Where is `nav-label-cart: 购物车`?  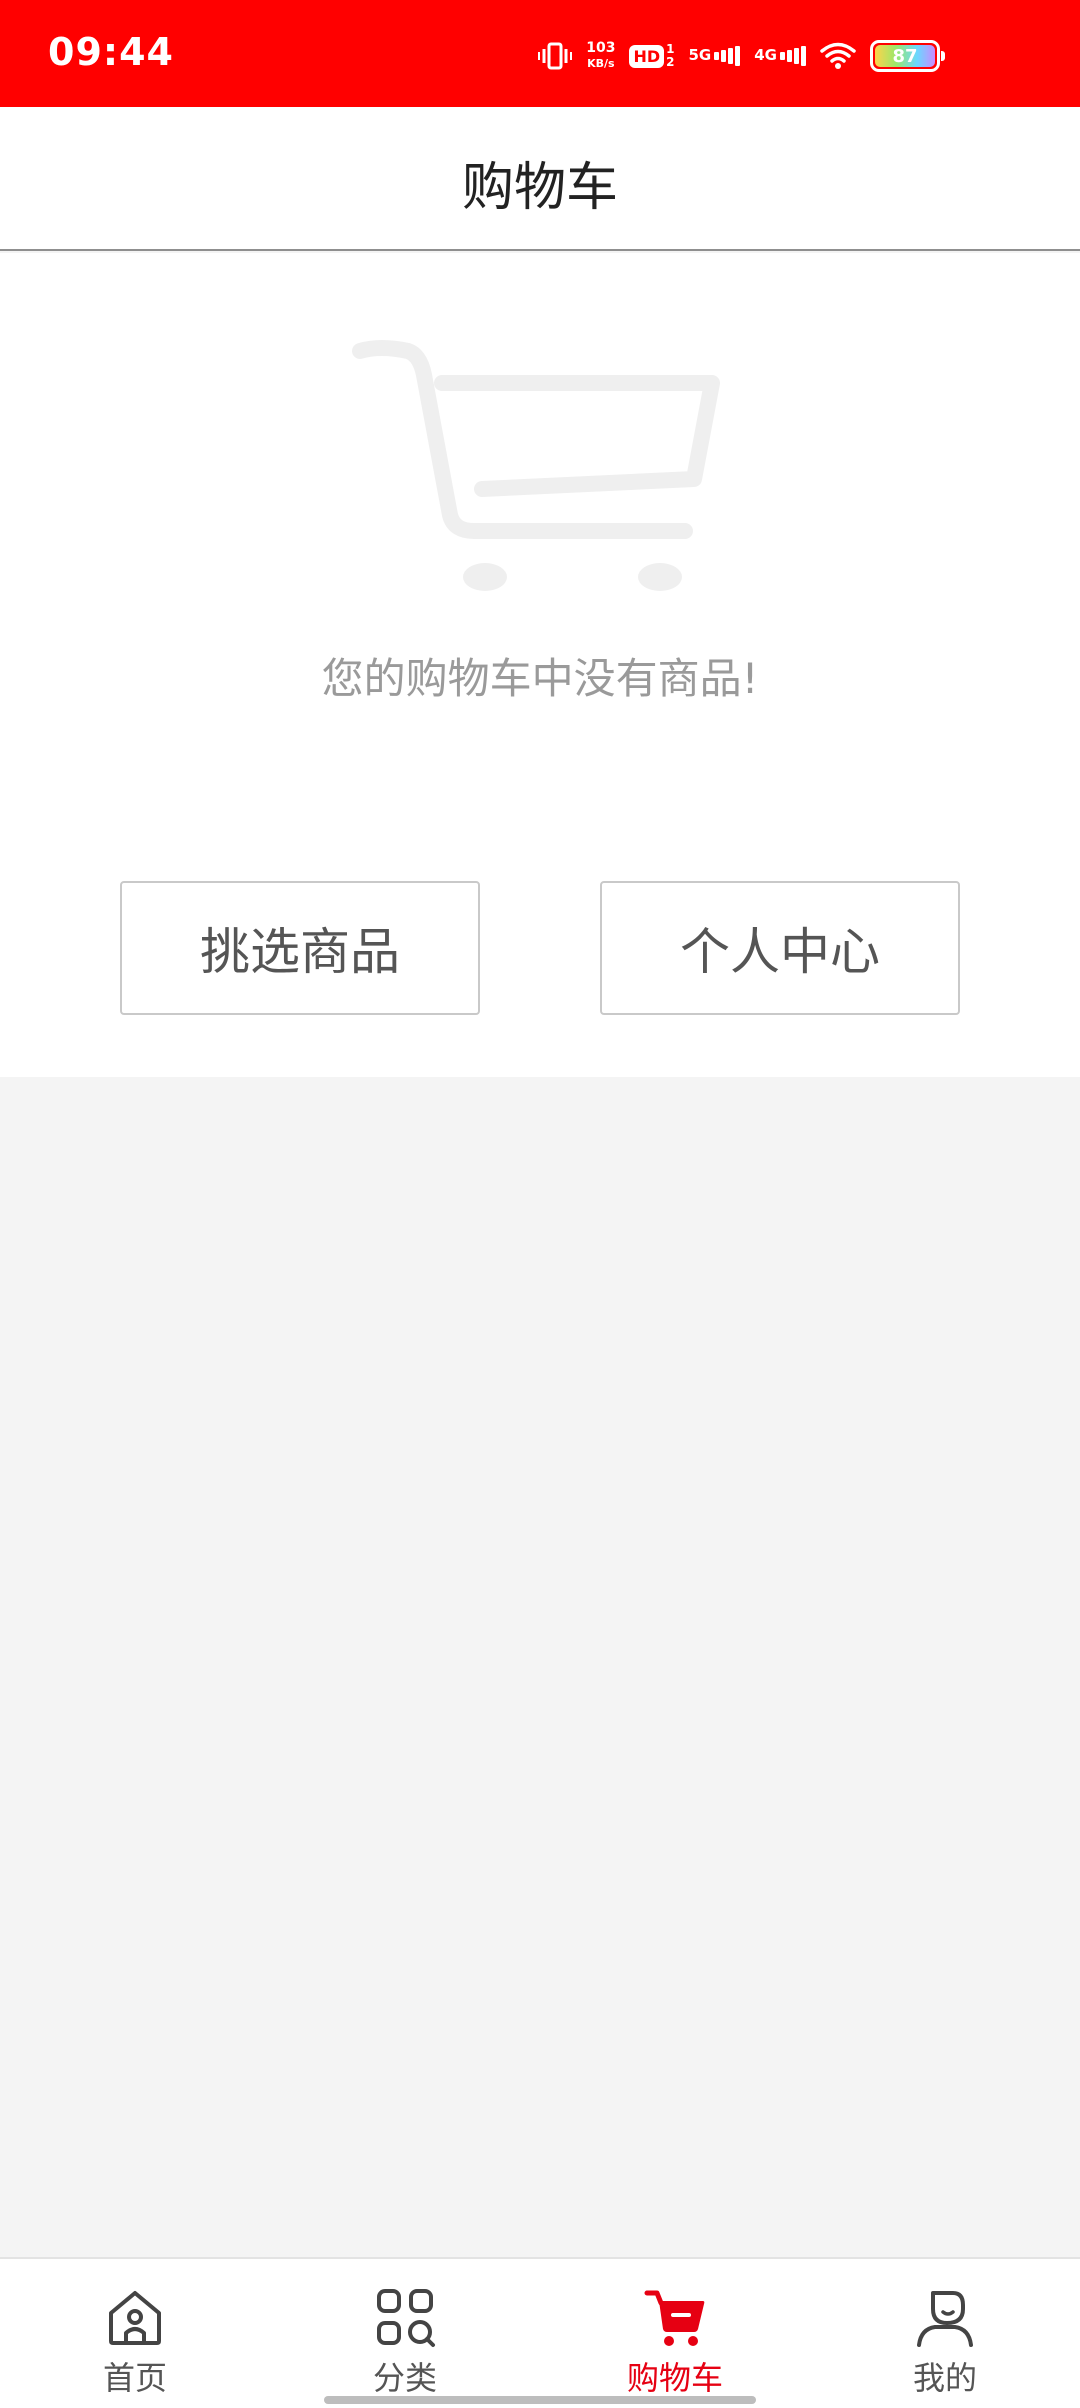 nav-label-cart: 购物车 is located at coordinates (674, 2378).